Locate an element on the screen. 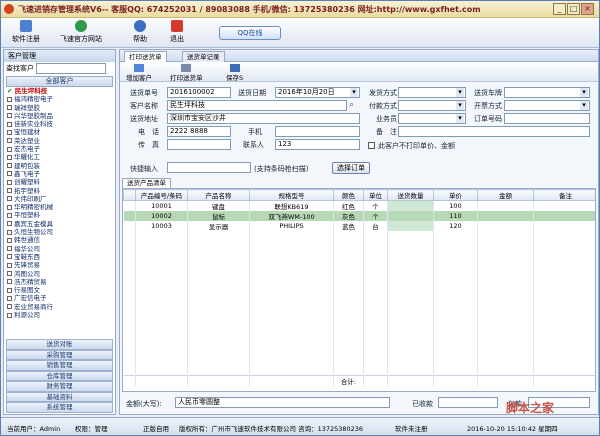 This screenshot has width=600, height=436. register-button: 软件注册 is located at coordinates (26, 33).